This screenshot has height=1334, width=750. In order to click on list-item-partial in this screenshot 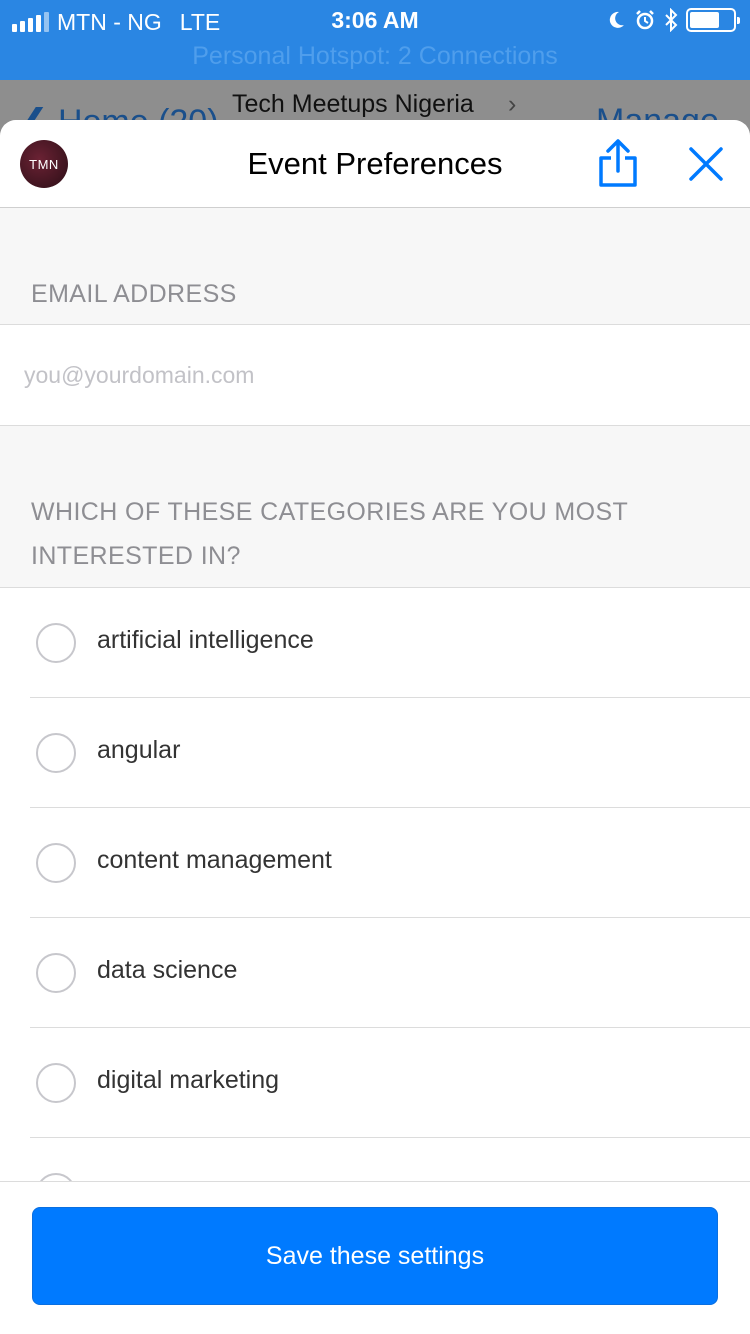, I will do `click(375, 1159)`.